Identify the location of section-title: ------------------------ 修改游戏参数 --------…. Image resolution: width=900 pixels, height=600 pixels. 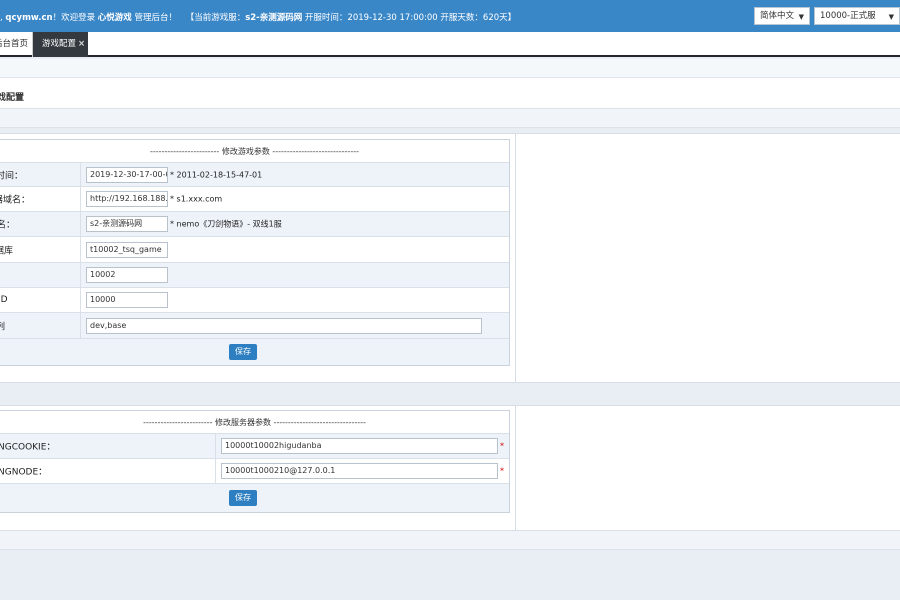
(254, 151).